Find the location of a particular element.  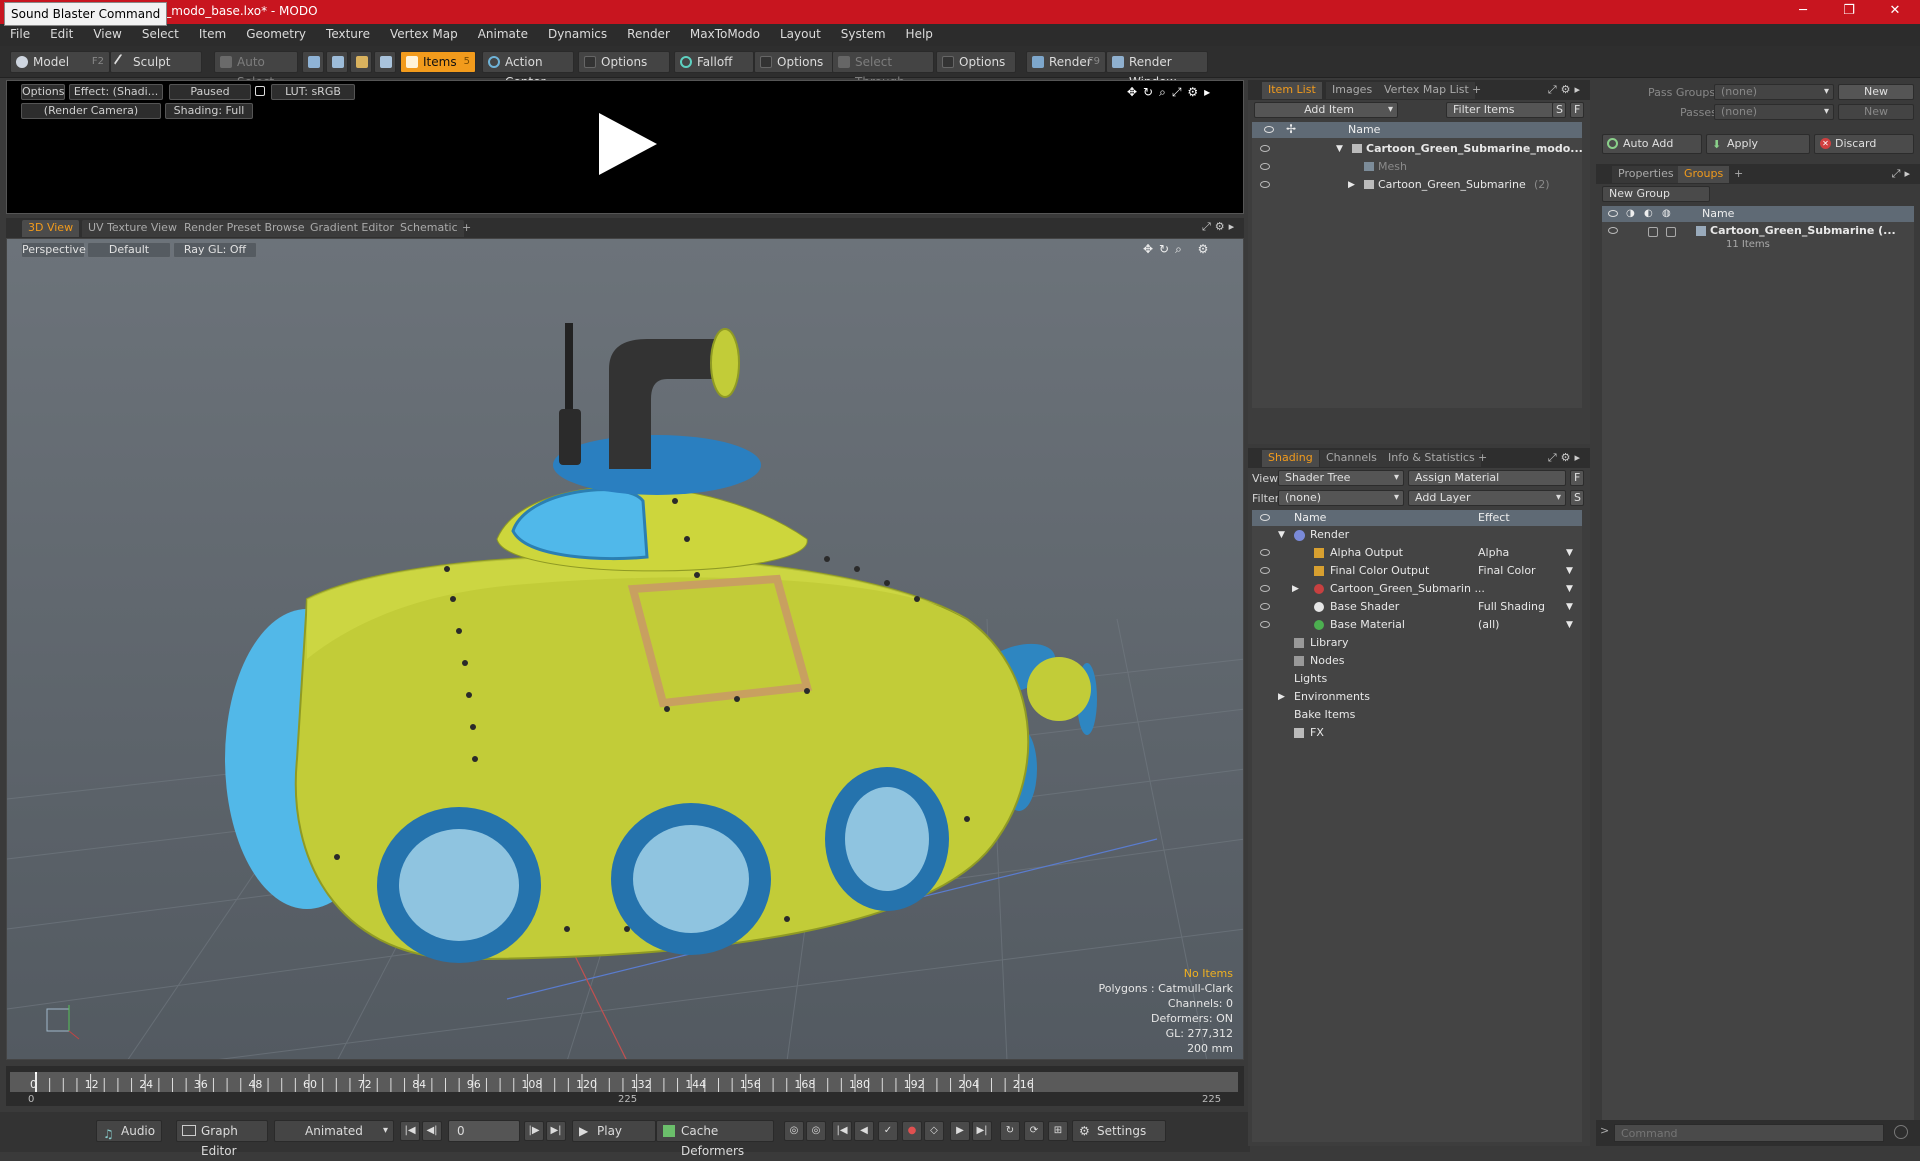

tab-images: Images is located at coordinates (1352, 90).